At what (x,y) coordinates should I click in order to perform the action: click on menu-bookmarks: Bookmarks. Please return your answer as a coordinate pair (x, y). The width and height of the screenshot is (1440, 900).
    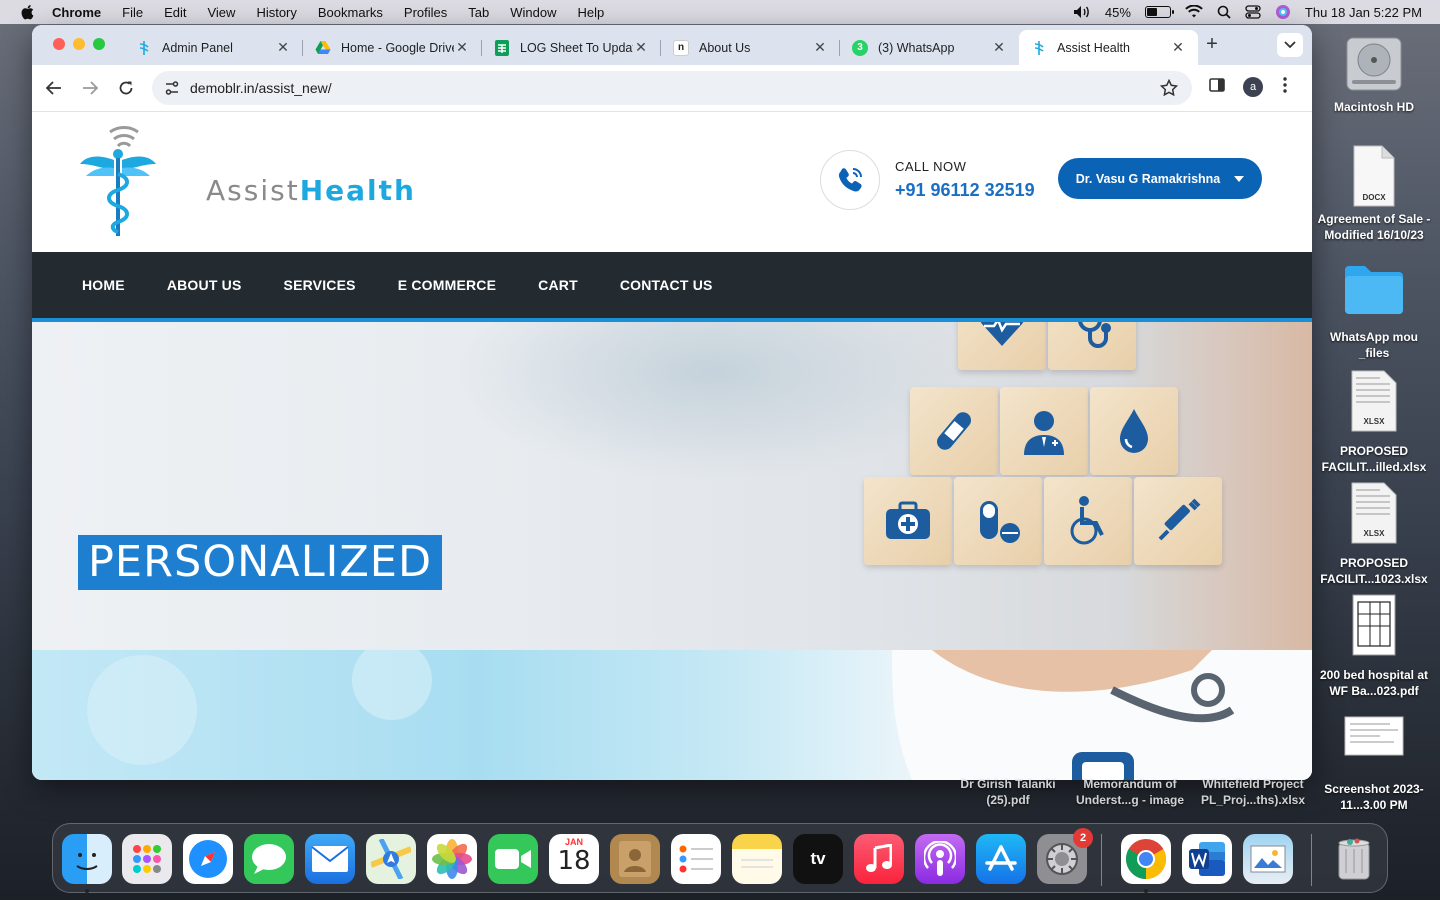
    Looking at the image, I should click on (350, 12).